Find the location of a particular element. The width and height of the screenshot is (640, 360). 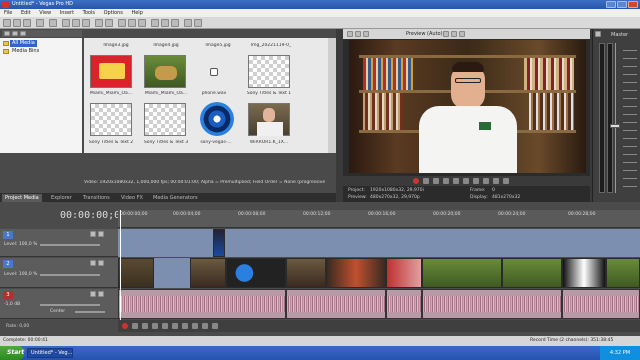

selection-tool-icon is located at coordinates (142, 23).